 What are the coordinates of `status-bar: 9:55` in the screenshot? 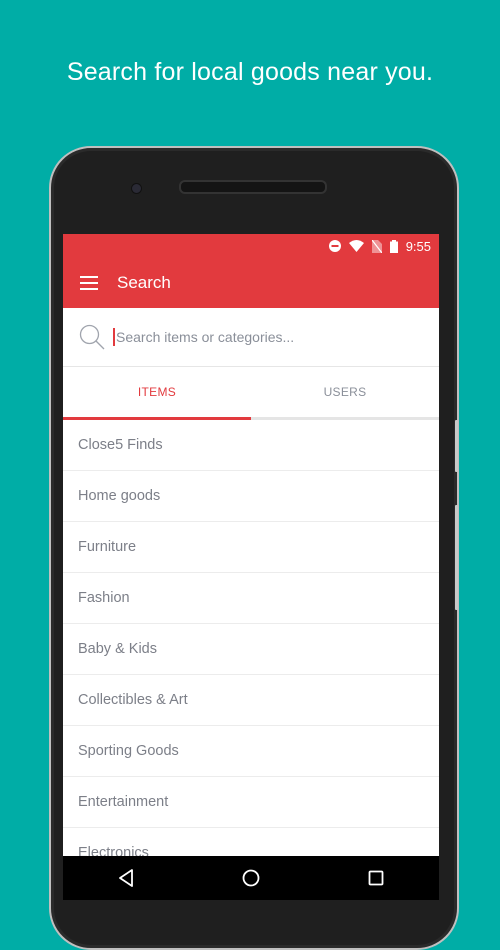 It's located at (251, 246).